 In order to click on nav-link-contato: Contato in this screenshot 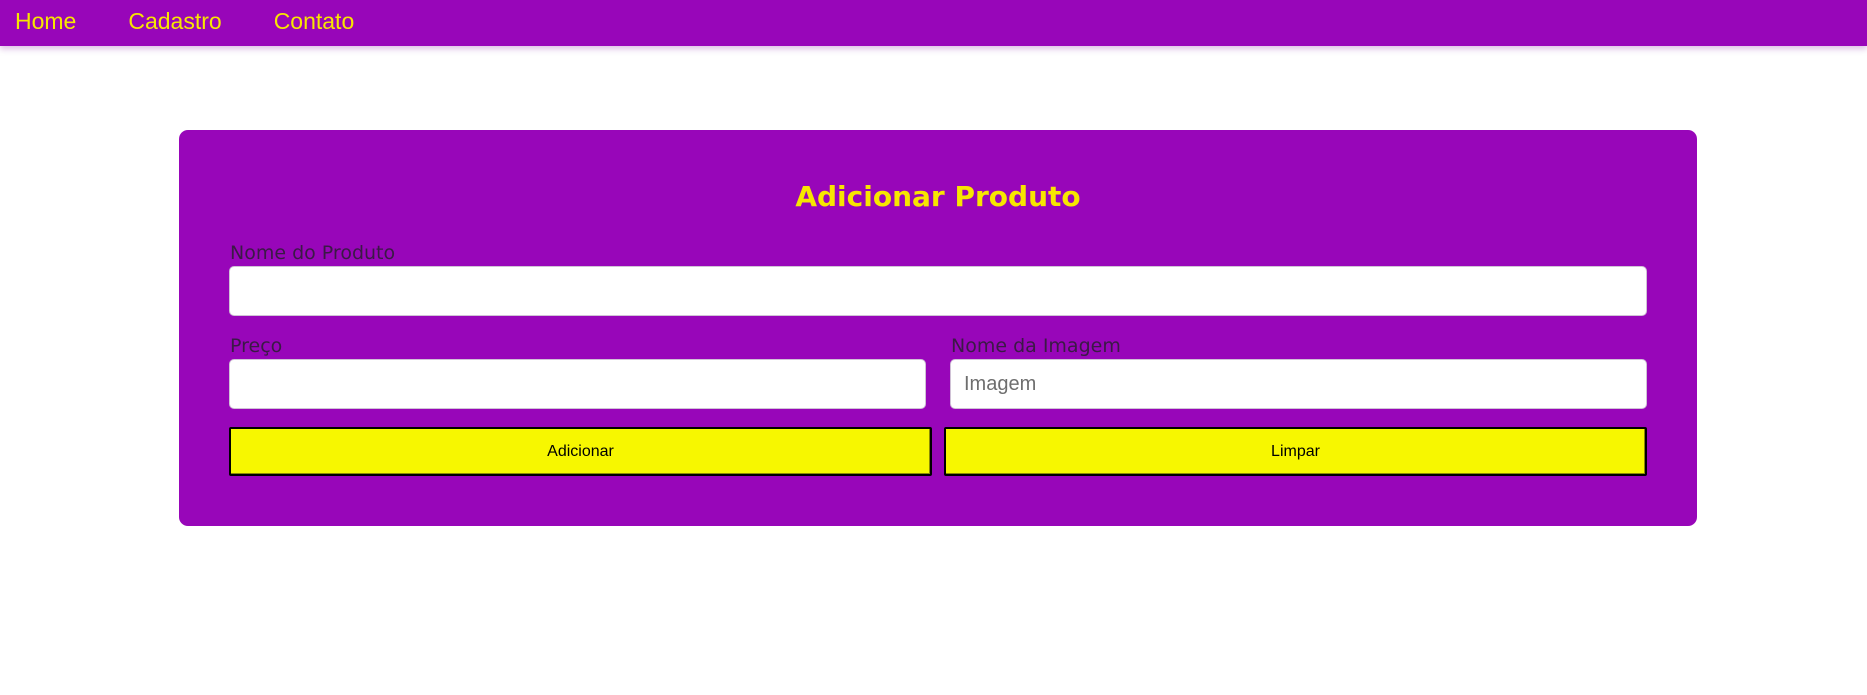, I will do `click(314, 21)`.